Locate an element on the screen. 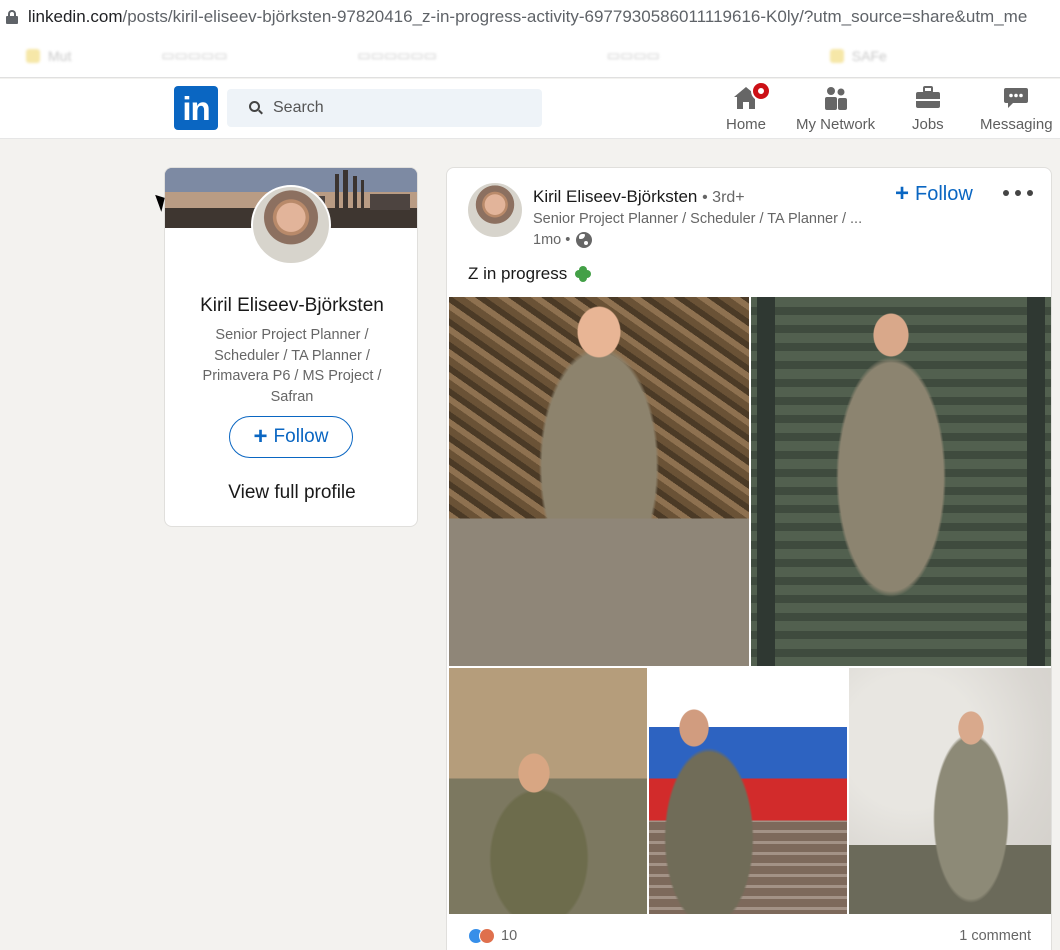 The width and height of the screenshot is (1060, 950). more-options-icon is located at coordinates (1018, 193).